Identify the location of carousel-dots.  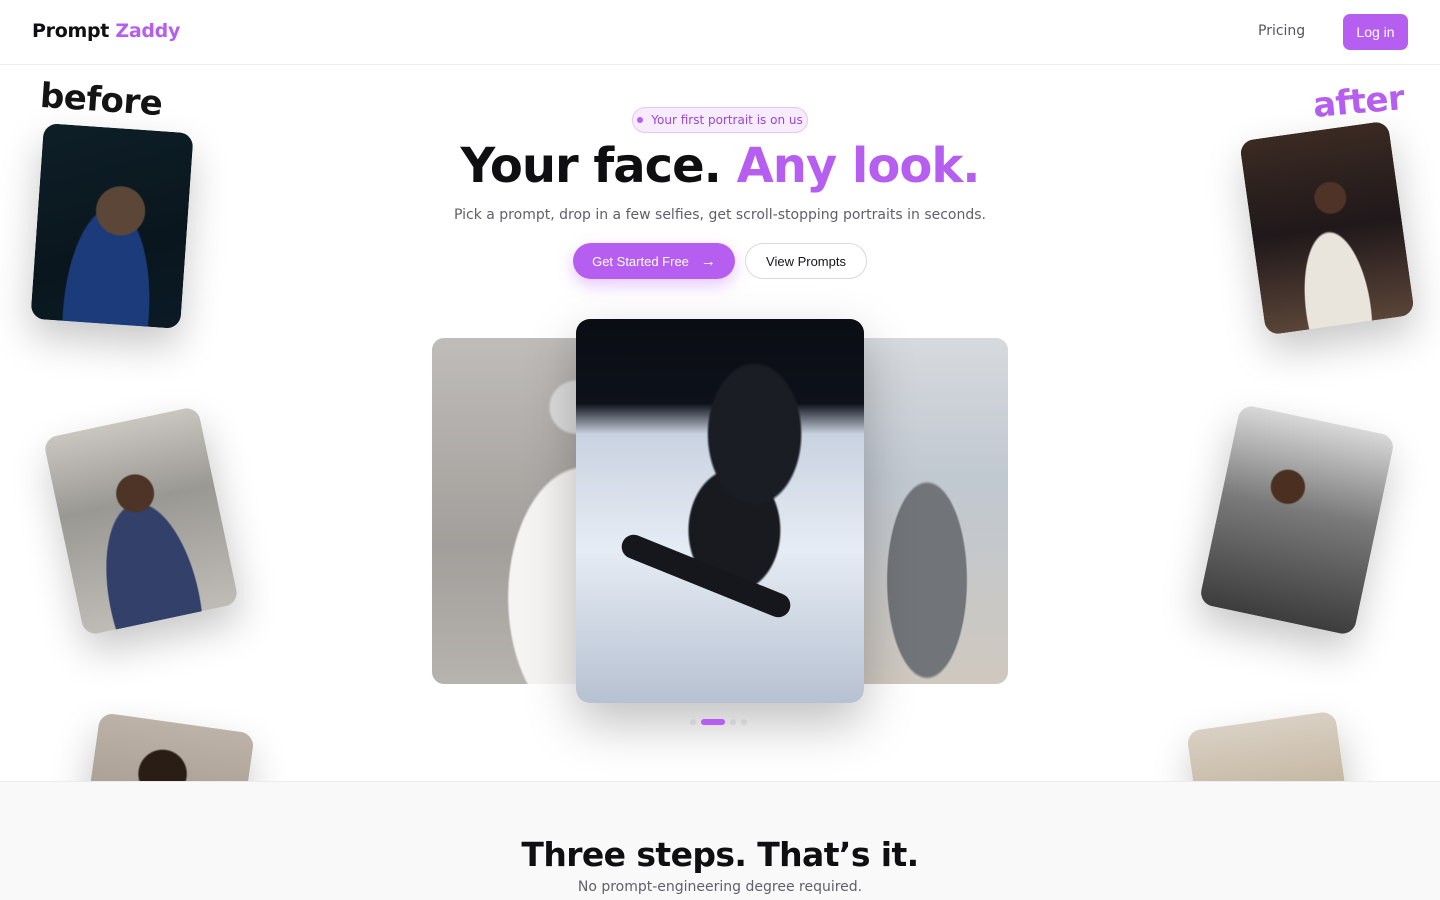
(718, 722).